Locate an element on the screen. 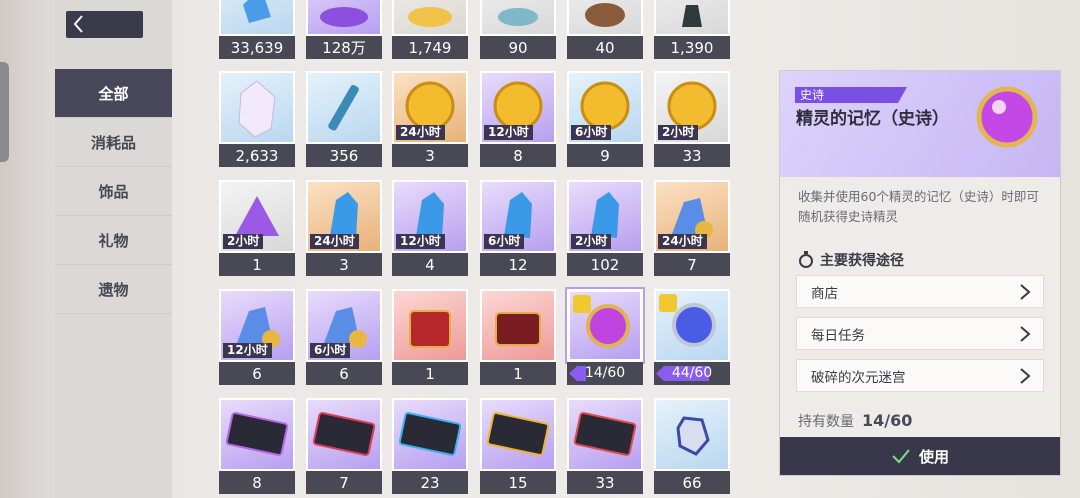  item-blue-crystal: 6小时 12 is located at coordinates (518, 228).